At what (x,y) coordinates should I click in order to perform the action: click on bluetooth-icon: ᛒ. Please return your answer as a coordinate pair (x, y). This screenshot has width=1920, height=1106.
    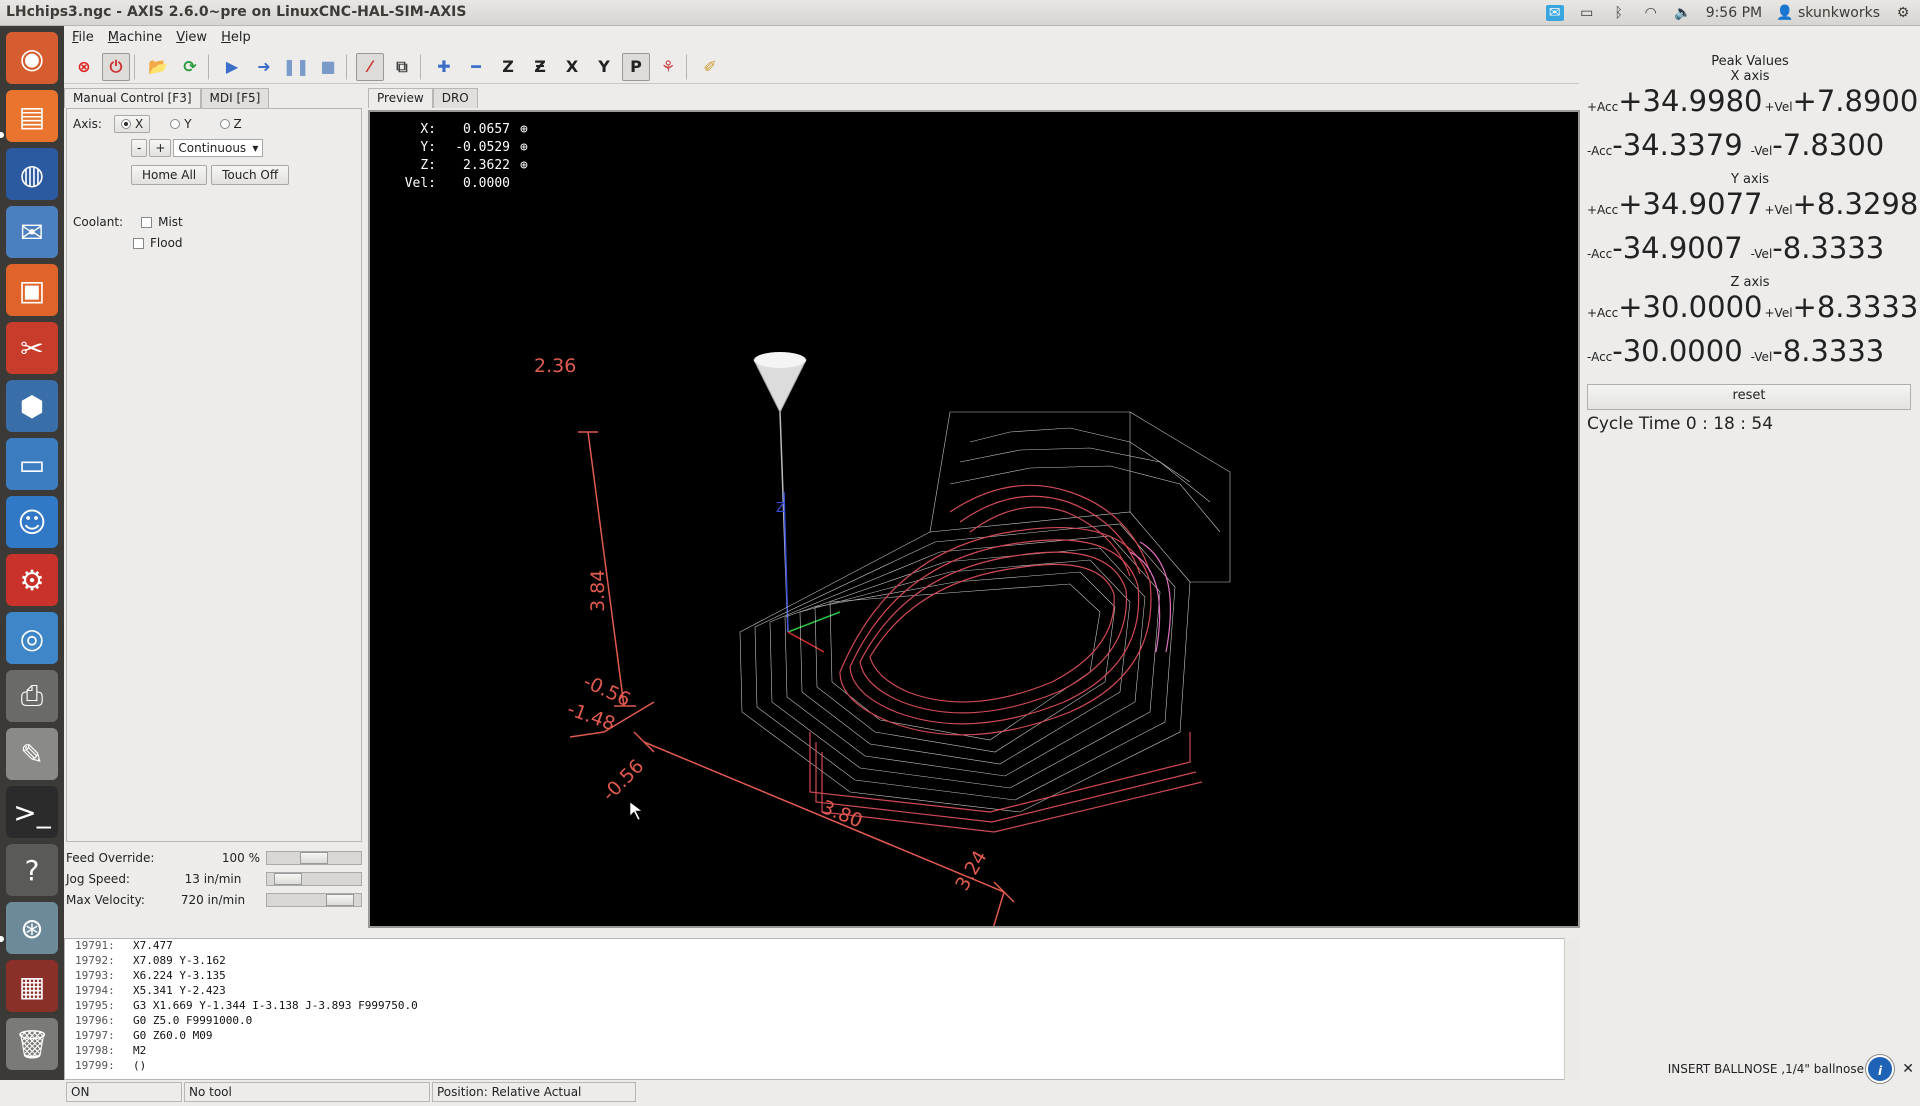
    Looking at the image, I should click on (1619, 13).